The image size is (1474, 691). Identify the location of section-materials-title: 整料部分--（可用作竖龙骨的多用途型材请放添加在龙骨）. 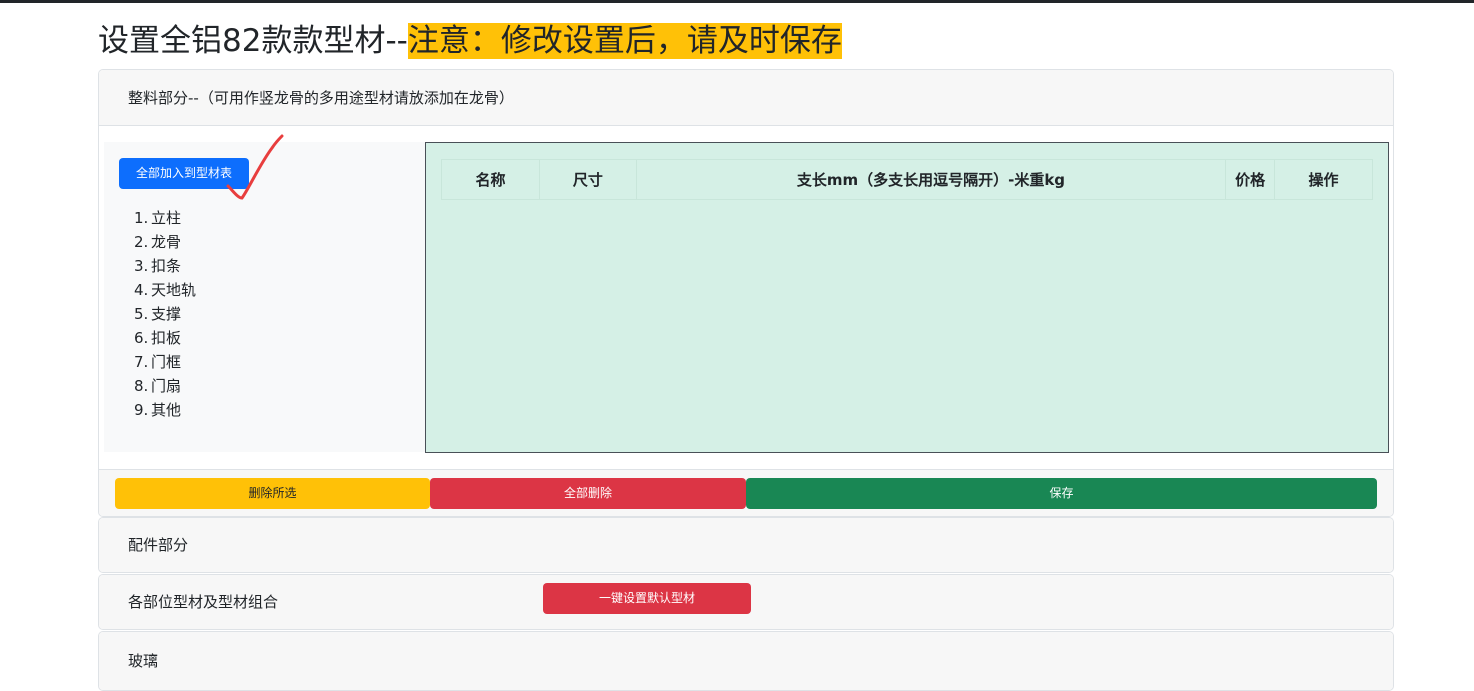
(321, 98).